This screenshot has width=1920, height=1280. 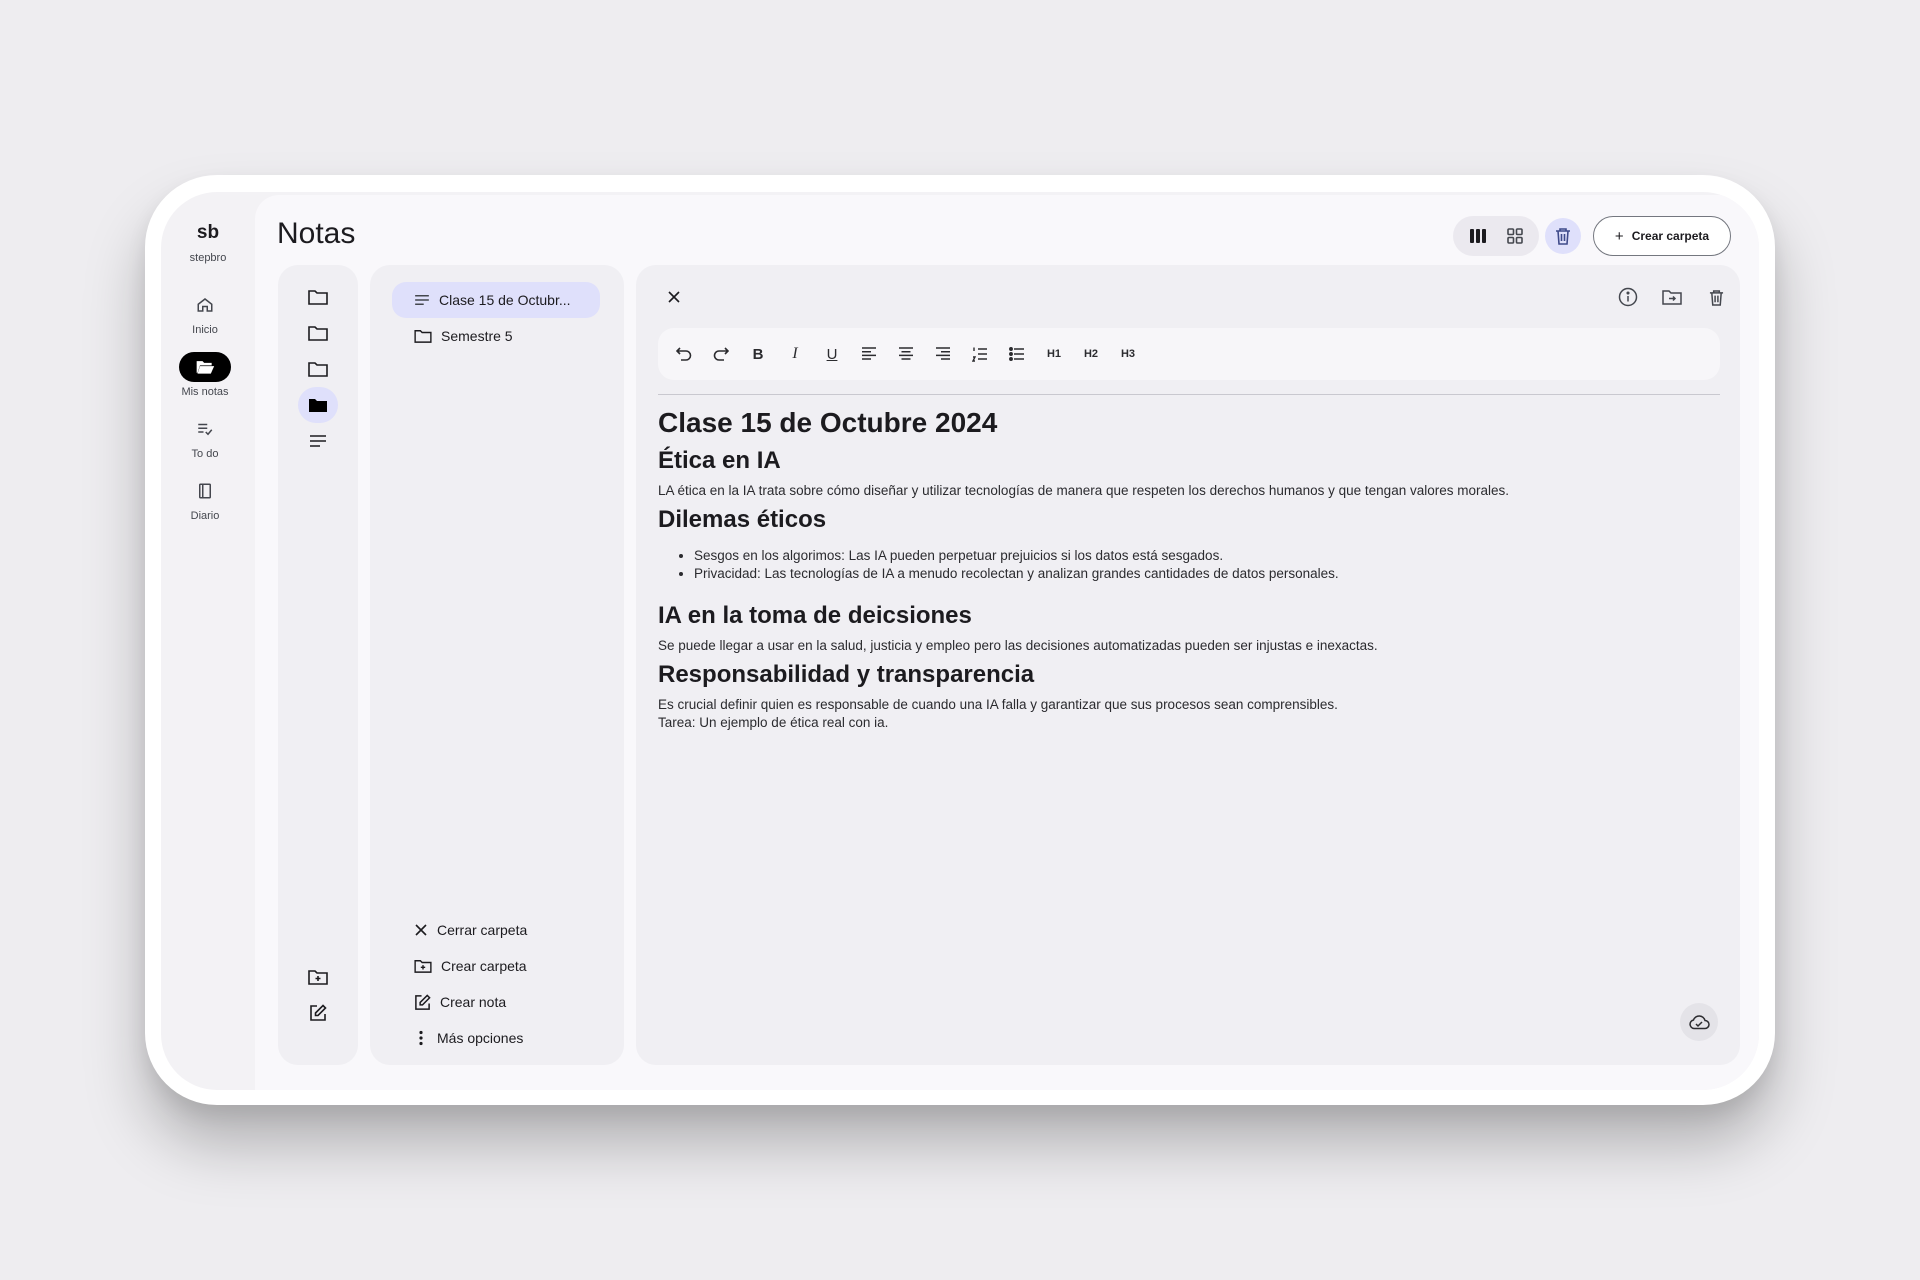 I want to click on action-label: Más opciones, so click(x=480, y=1038).